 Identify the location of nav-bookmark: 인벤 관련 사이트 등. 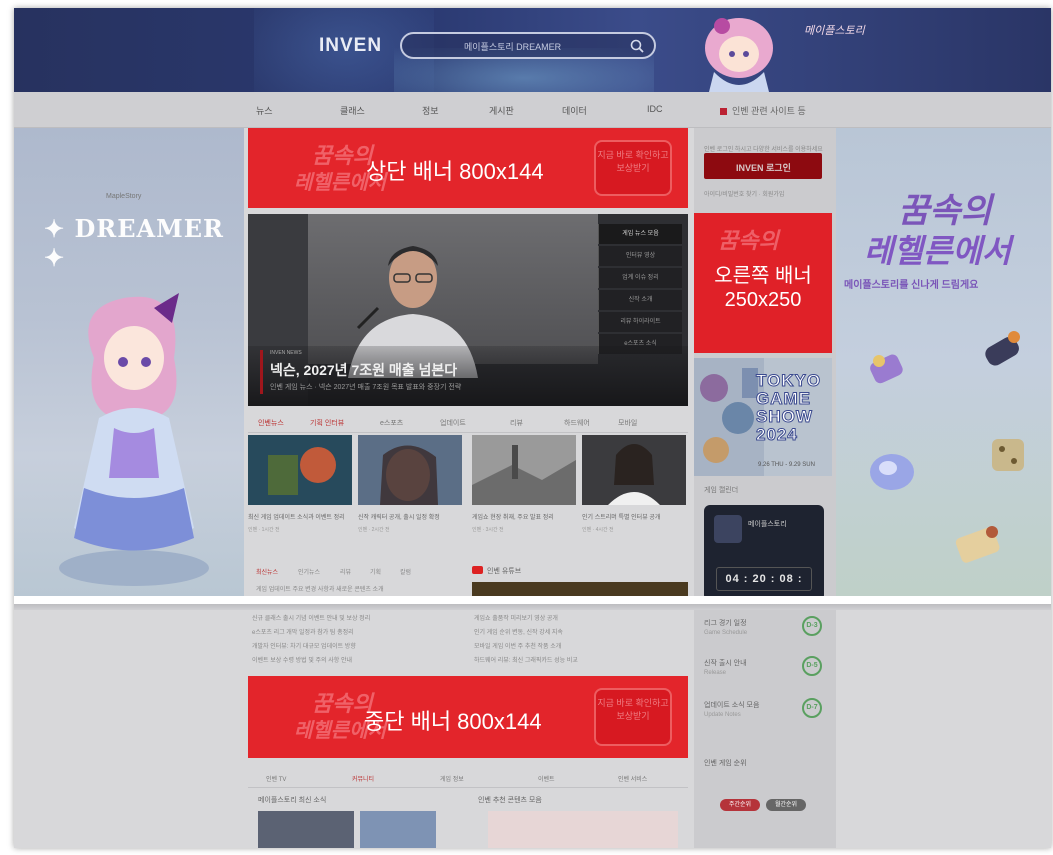
(763, 110).